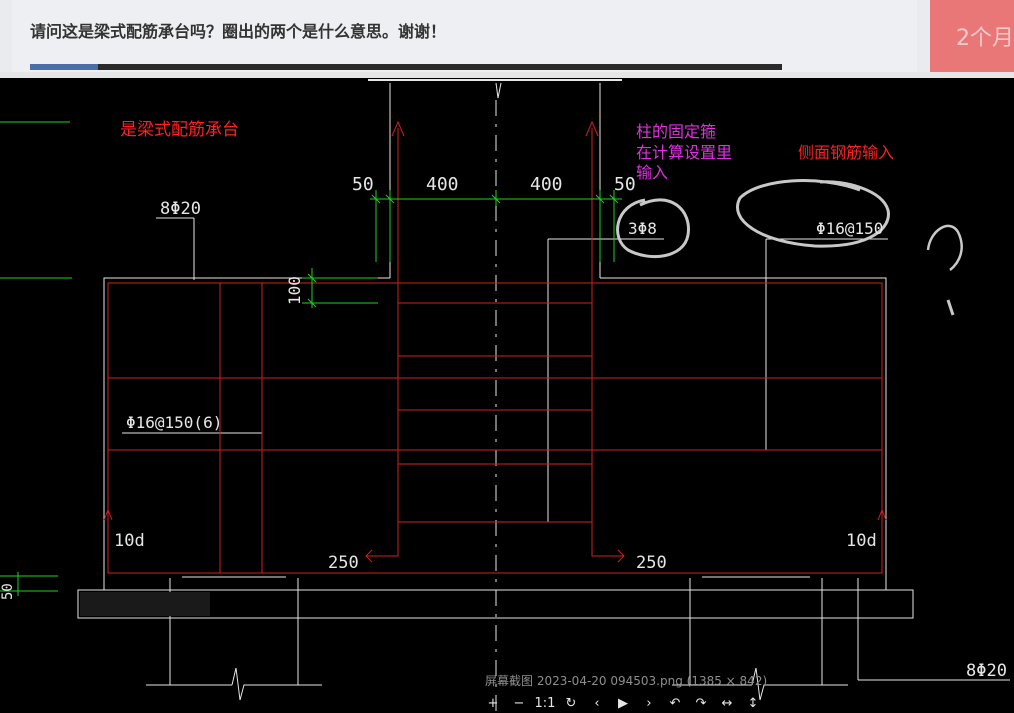  What do you see at coordinates (684, 152) in the screenshot?
I see `column-stirrup-note-2: 在计算设置里` at bounding box center [684, 152].